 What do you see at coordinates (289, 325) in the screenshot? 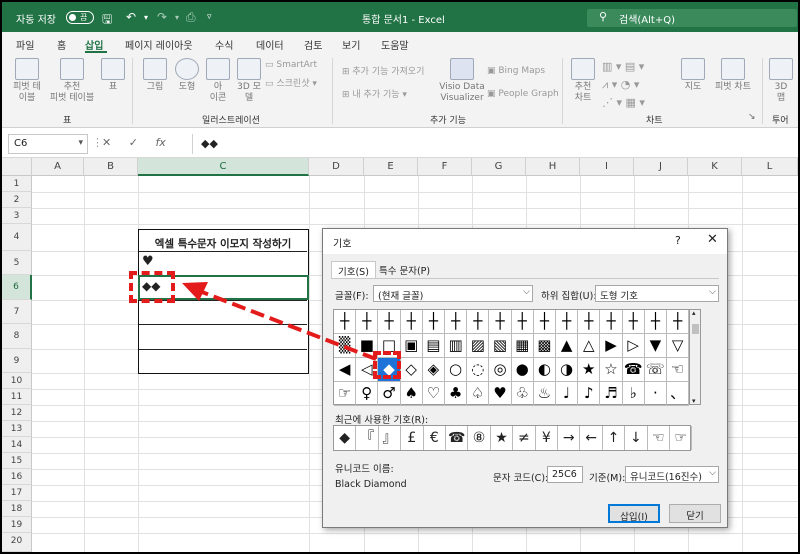
I see `arrow-shaft` at bounding box center [289, 325].